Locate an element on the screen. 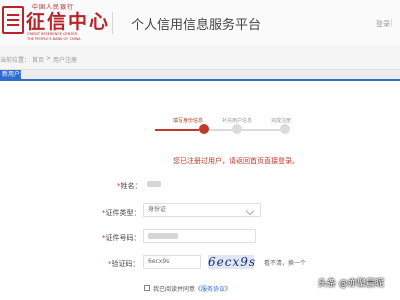 The height and width of the screenshot is (300, 400). watermark-text: 头条 @亦聚晨昵 is located at coordinates (351, 284).